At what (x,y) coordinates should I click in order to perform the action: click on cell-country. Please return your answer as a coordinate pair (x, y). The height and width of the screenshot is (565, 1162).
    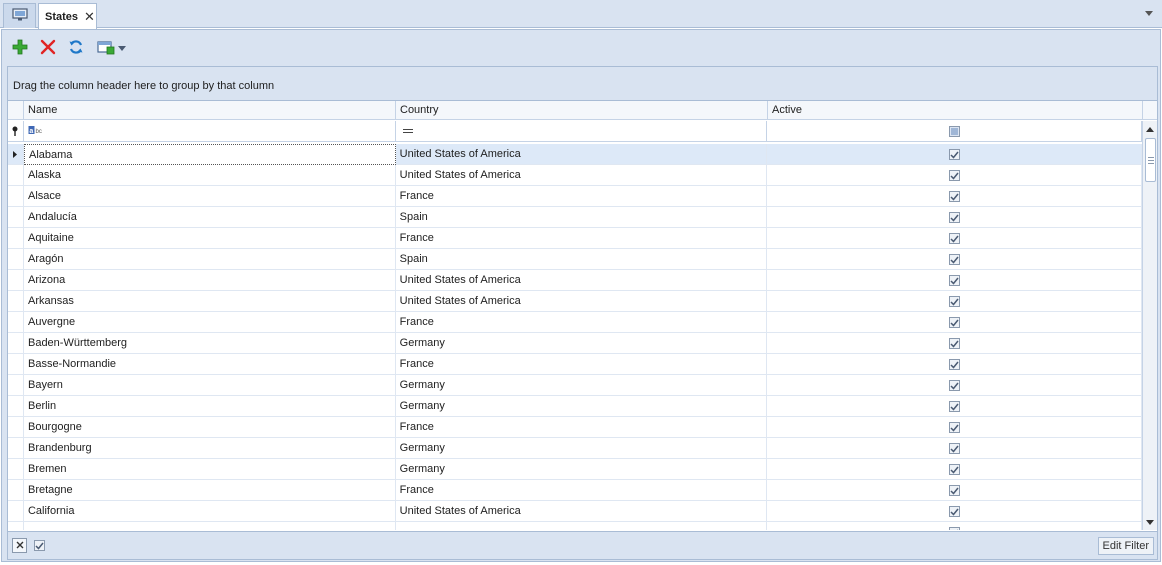
    Looking at the image, I should click on (582, 526).